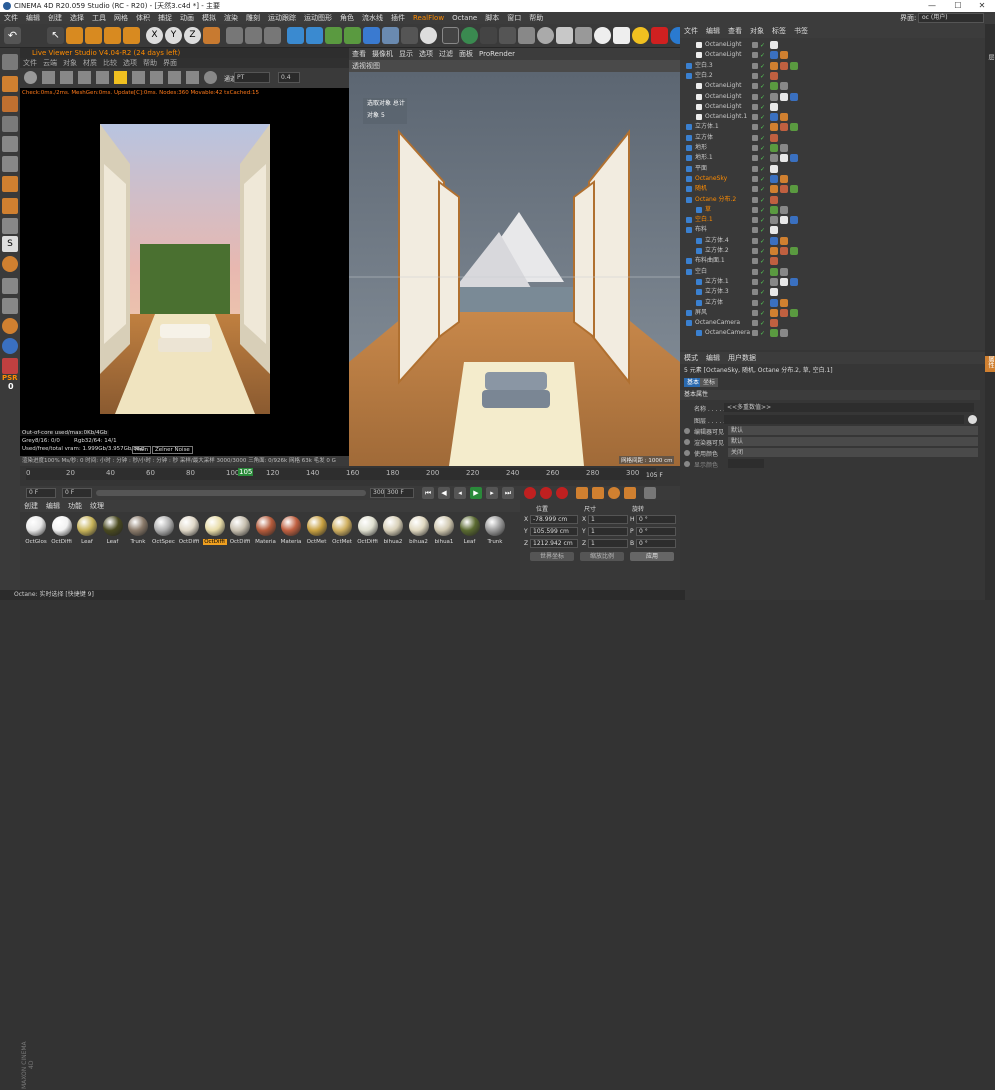  I want to click on object-name: 空白.2, so click(704, 76).